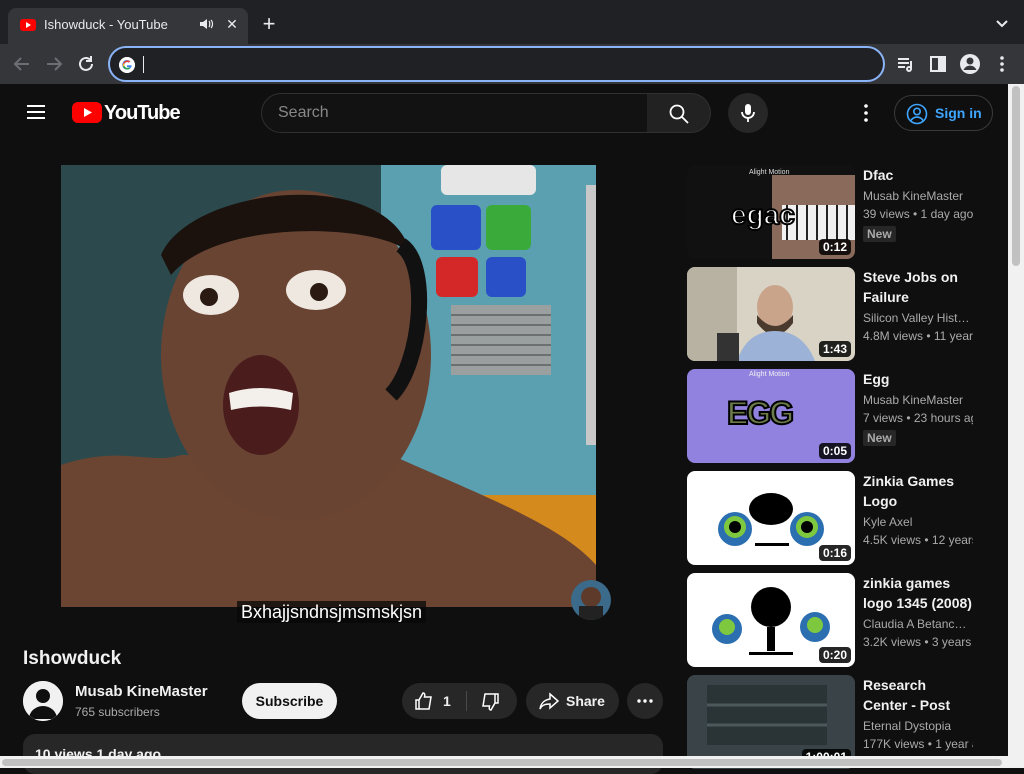 Image resolution: width=1024 pixels, height=774 pixels. I want to click on search-box, so click(454, 113).